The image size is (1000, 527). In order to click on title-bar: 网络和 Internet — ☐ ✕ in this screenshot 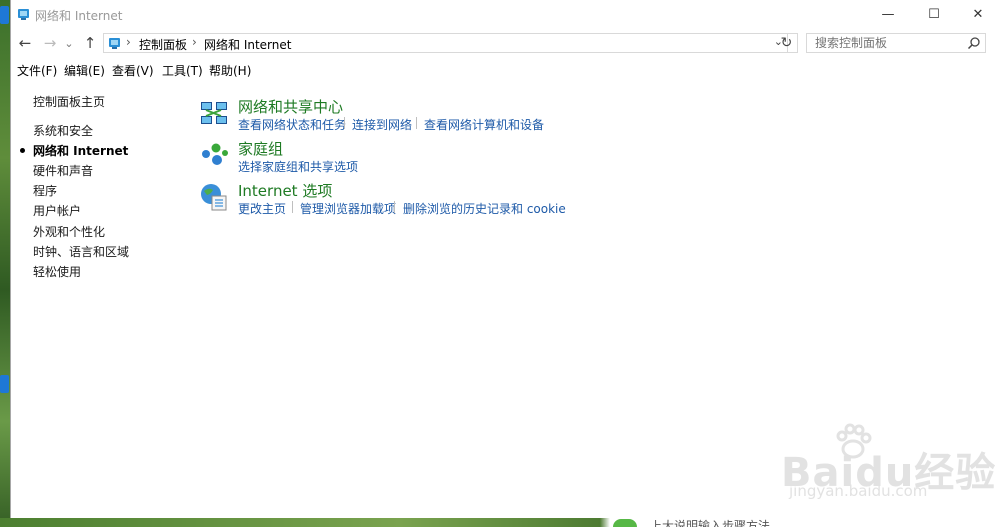, I will do `click(505, 14)`.